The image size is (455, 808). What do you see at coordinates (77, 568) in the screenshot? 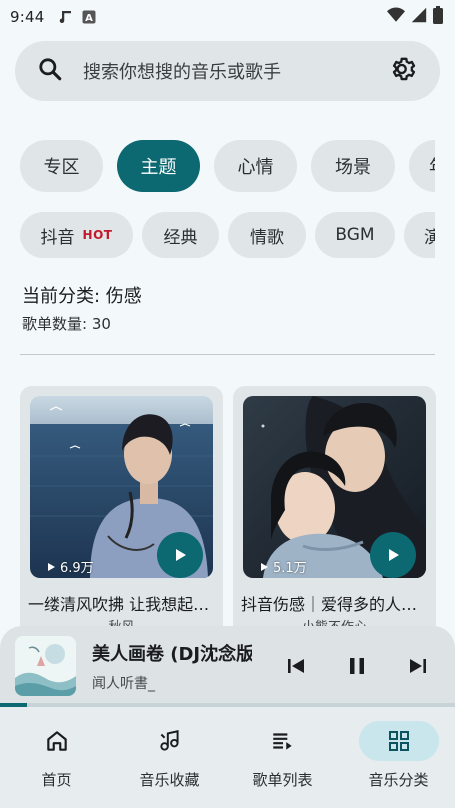
I see `play-count-value: 6.9万` at bounding box center [77, 568].